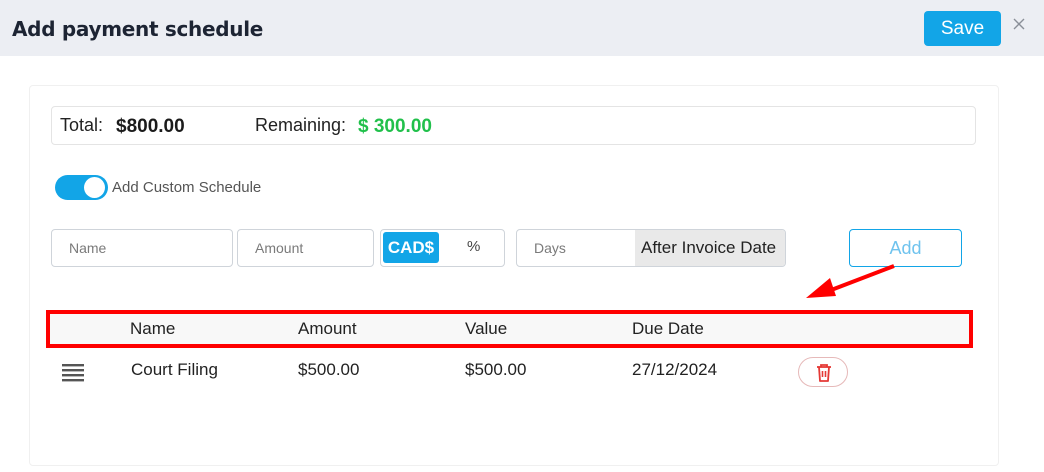 This screenshot has width=1044, height=472. I want to click on amount-input, so click(305, 248).